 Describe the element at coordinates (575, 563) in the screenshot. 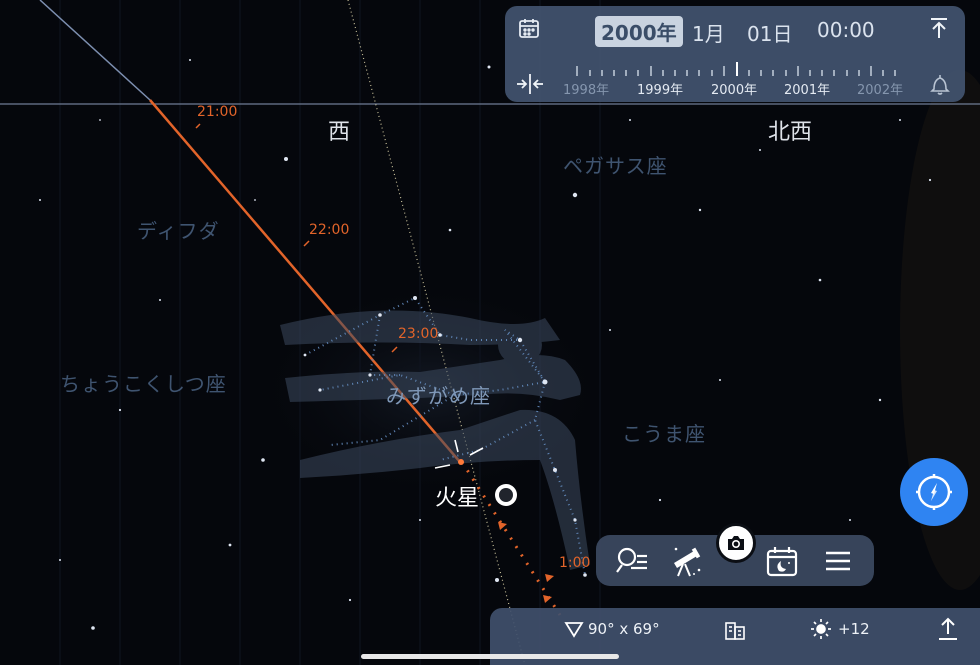

I see `track-time-0100: 1:00` at that location.